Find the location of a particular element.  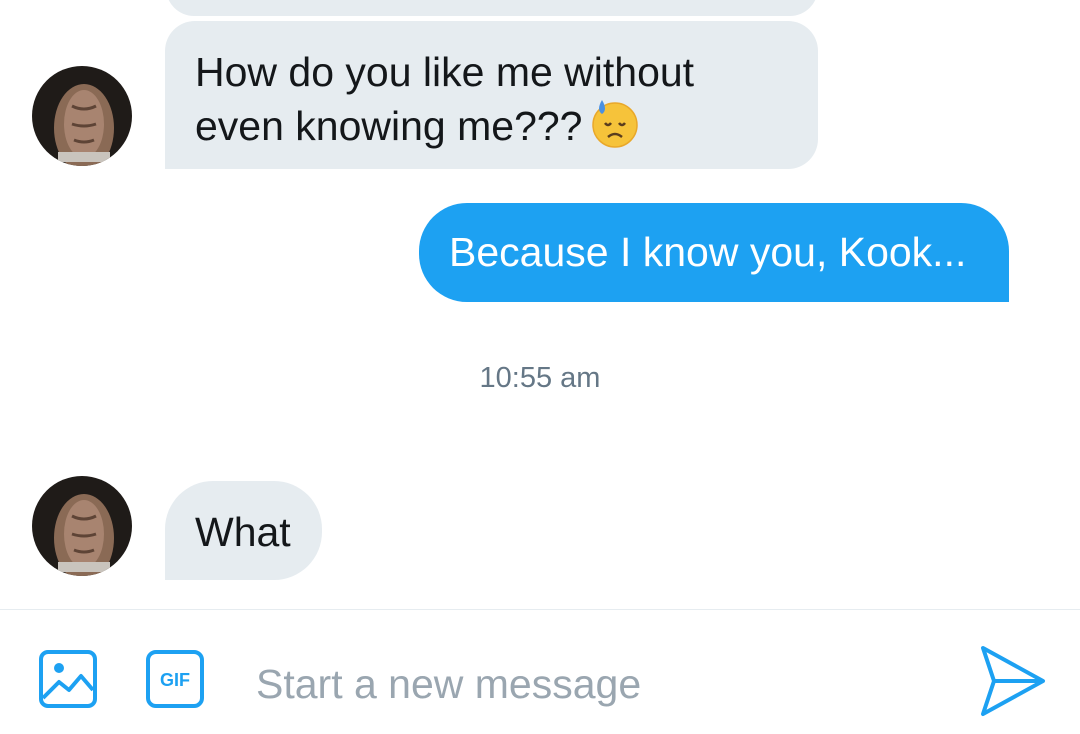

gif-label: GIF is located at coordinates (175, 680).